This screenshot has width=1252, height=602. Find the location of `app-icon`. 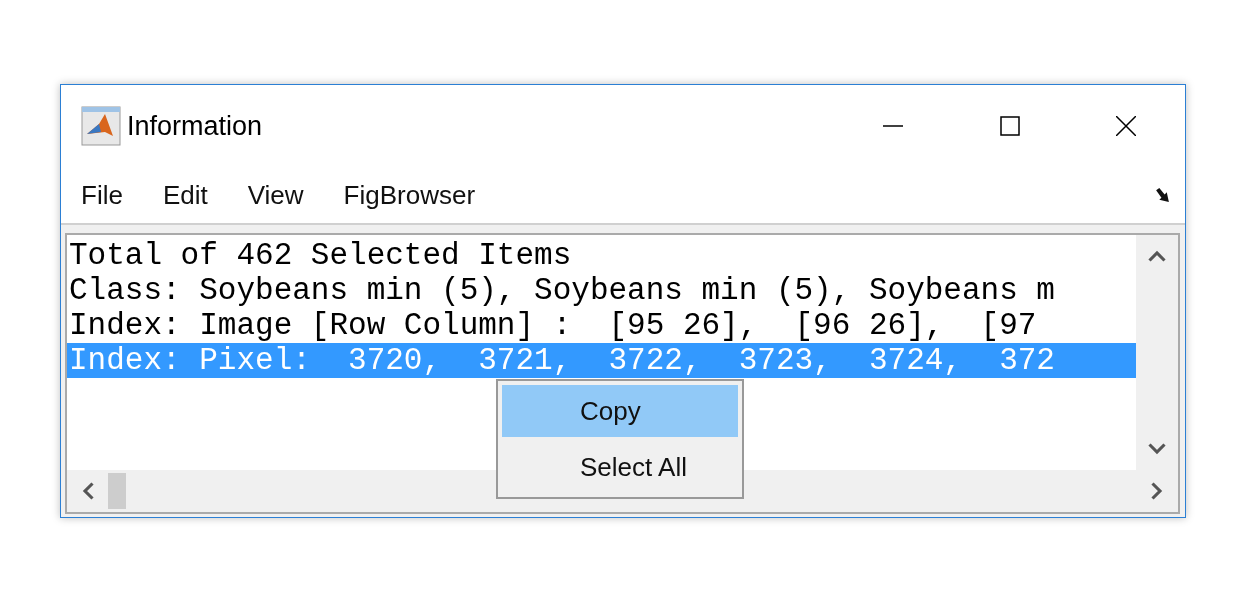

app-icon is located at coordinates (101, 126).